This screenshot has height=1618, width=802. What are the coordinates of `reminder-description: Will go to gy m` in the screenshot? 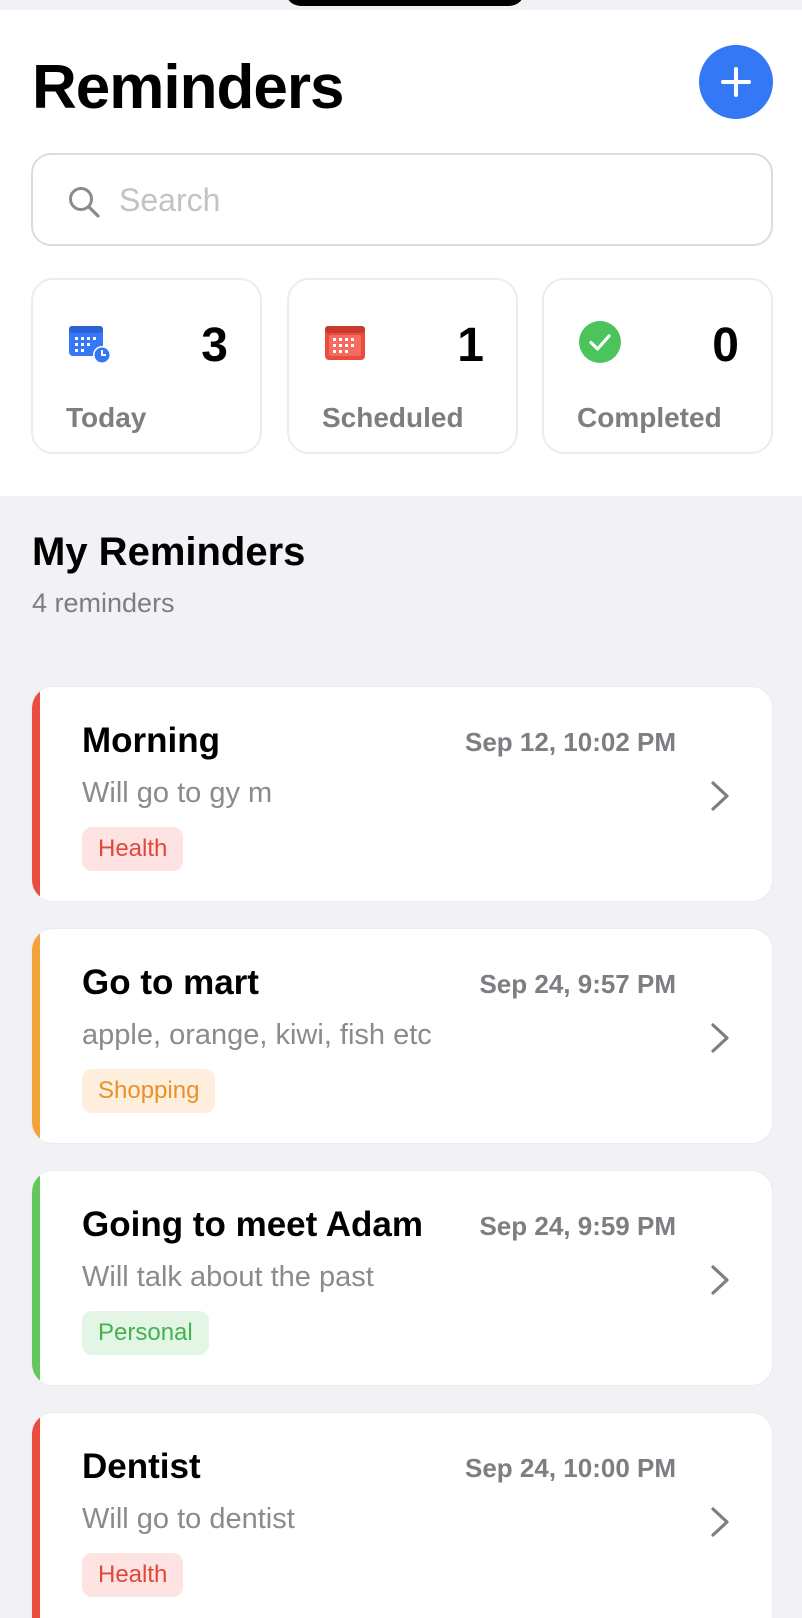 It's located at (177, 793).